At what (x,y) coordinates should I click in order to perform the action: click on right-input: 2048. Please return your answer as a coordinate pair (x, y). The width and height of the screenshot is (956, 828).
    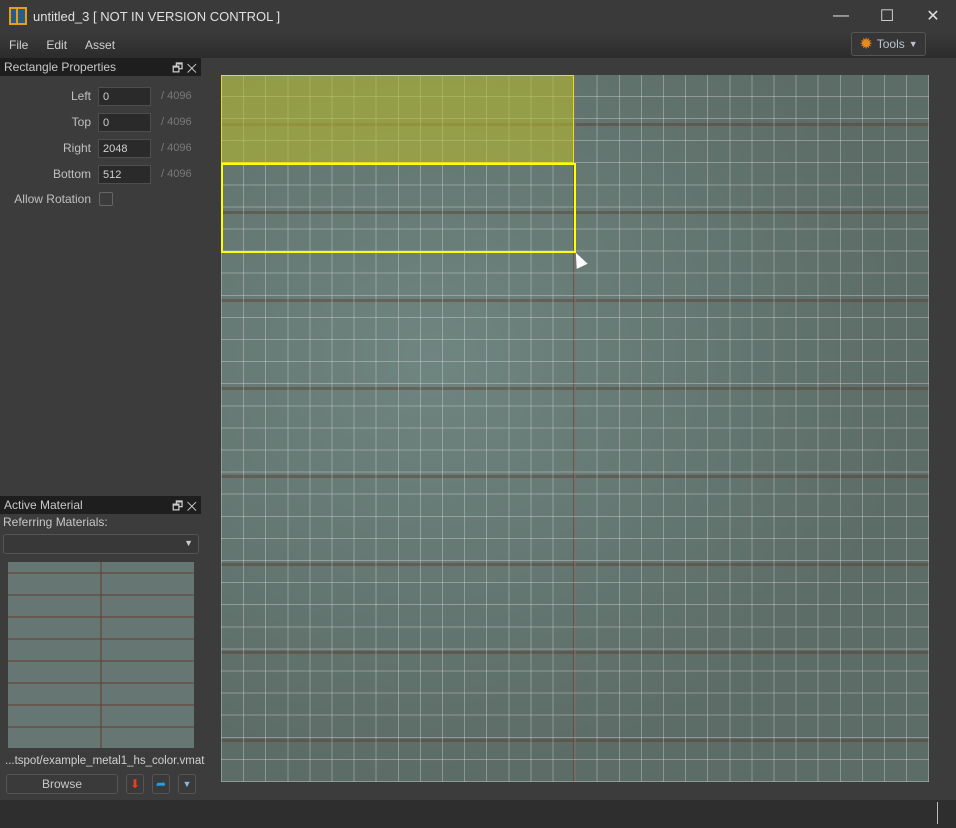
    Looking at the image, I should click on (124, 148).